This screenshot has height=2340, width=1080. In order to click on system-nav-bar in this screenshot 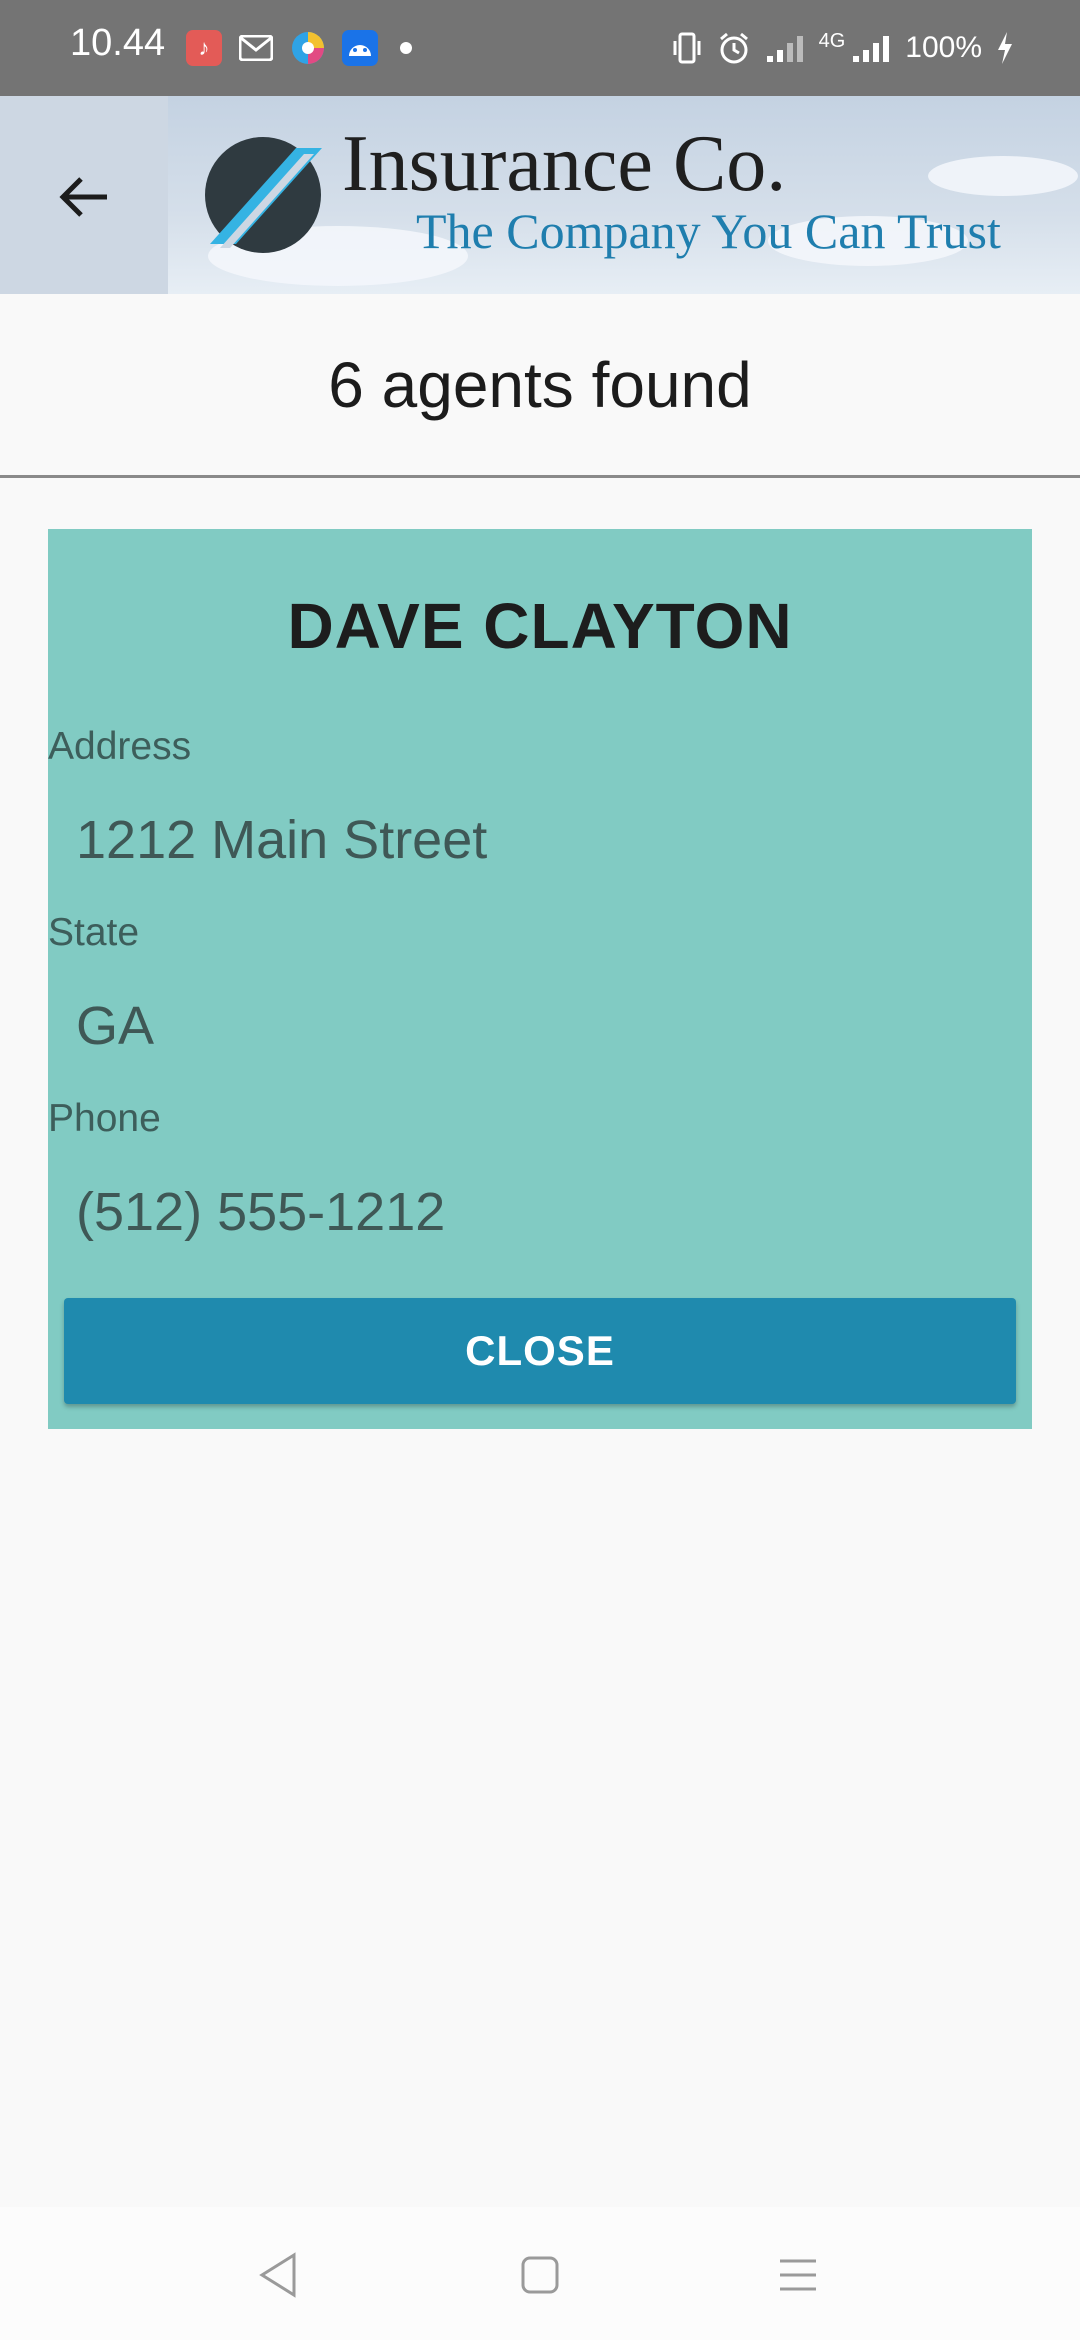, I will do `click(540, 2273)`.